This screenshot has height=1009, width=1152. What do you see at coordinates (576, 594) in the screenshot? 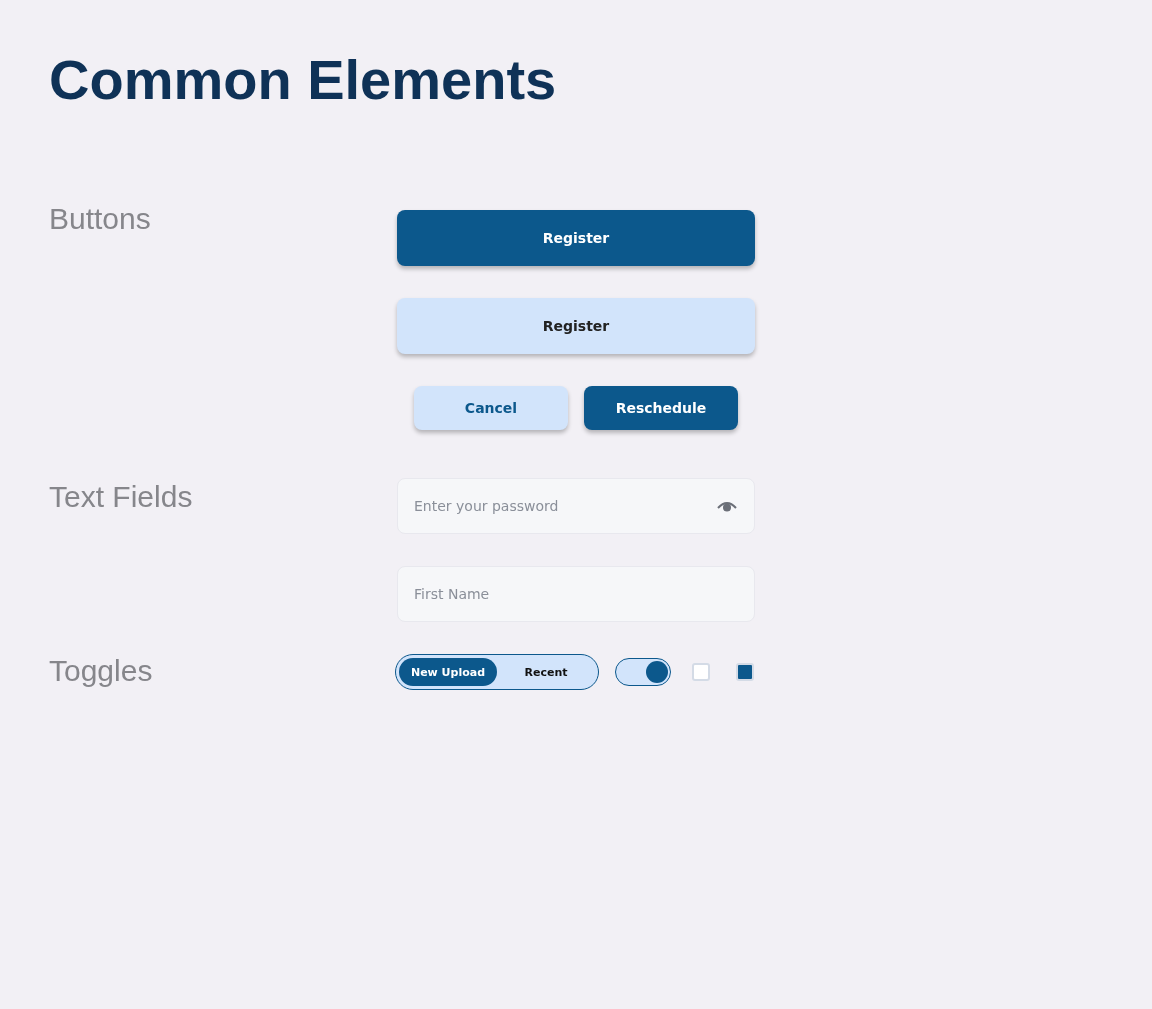
I see `input-field: First Name` at bounding box center [576, 594].